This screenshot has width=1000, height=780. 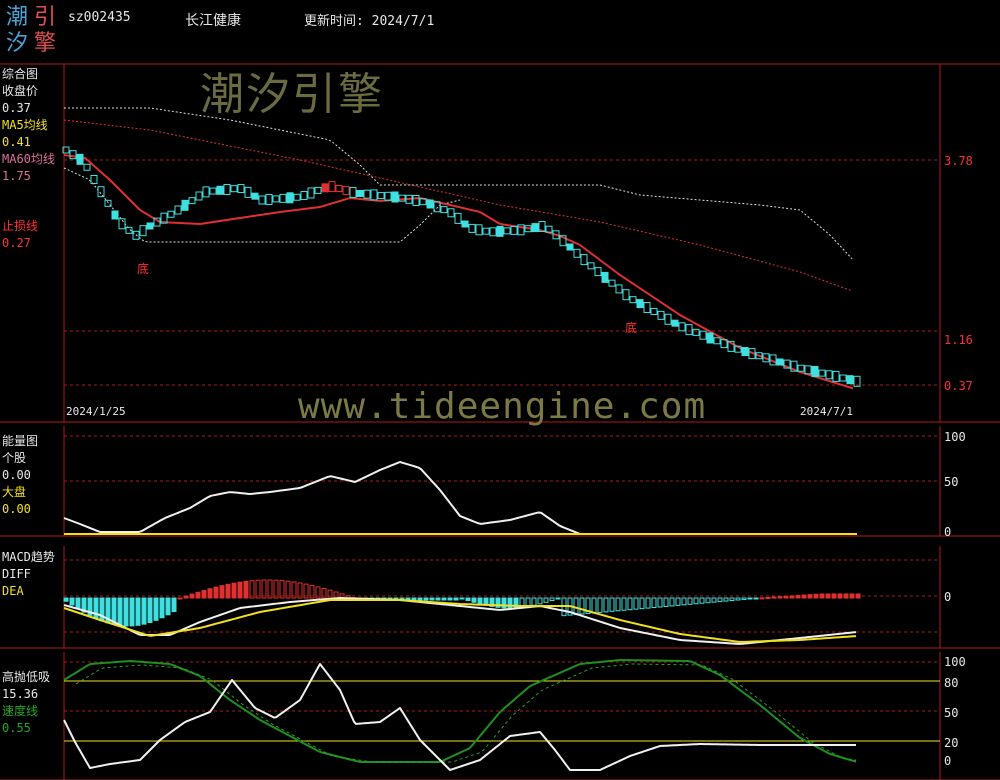 What do you see at coordinates (948, 761) in the screenshot?
I see `kdj-axis-0: 0` at bounding box center [948, 761].